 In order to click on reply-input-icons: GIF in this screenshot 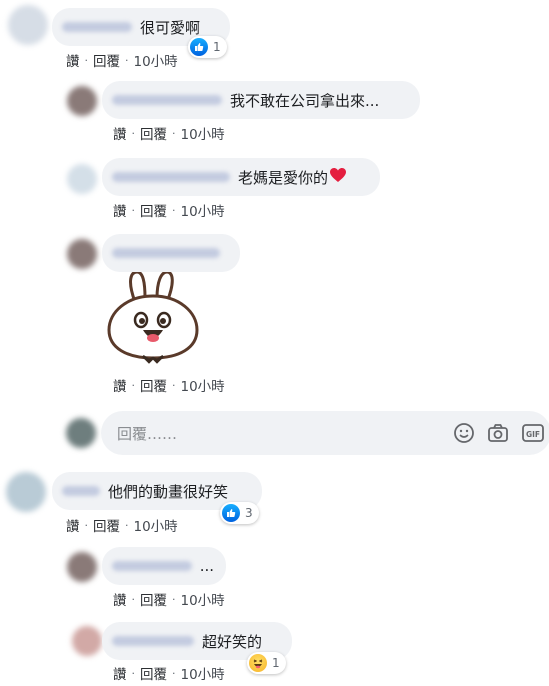, I will do `click(499, 435)`.